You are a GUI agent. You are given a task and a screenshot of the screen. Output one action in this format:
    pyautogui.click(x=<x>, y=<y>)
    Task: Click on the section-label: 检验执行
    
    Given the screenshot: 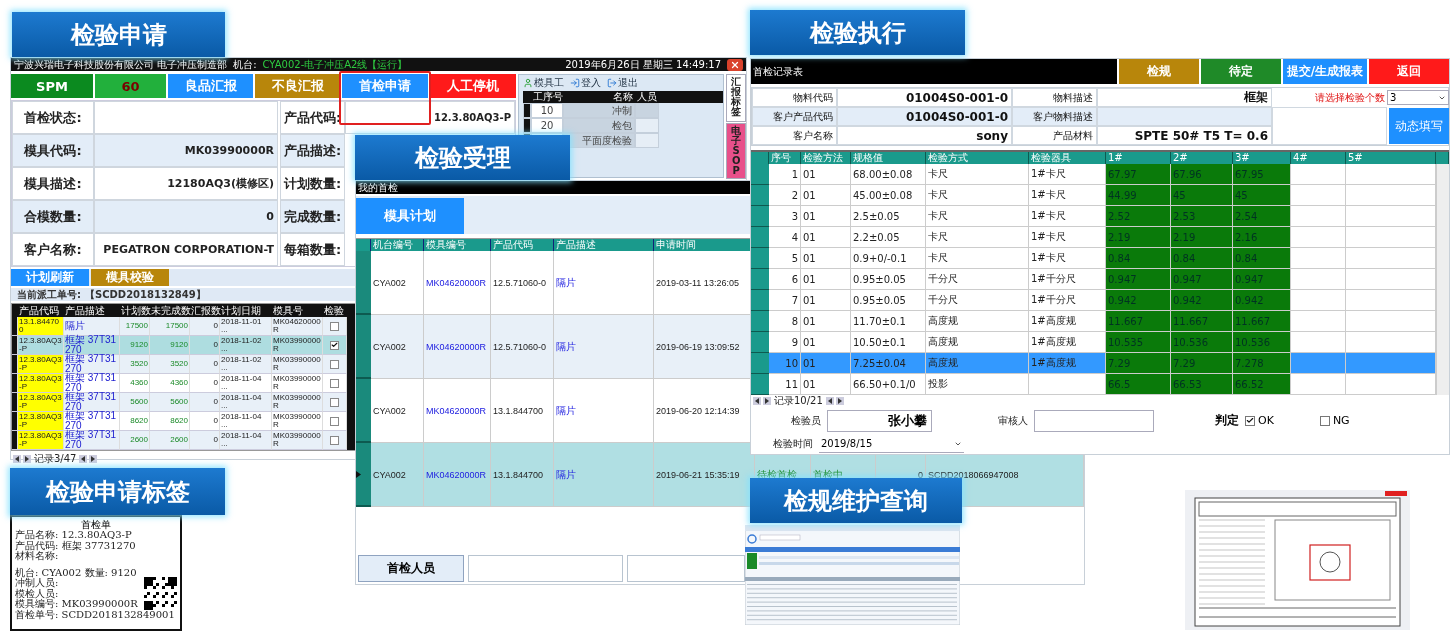 What is the action you would take?
    pyautogui.click(x=857, y=32)
    